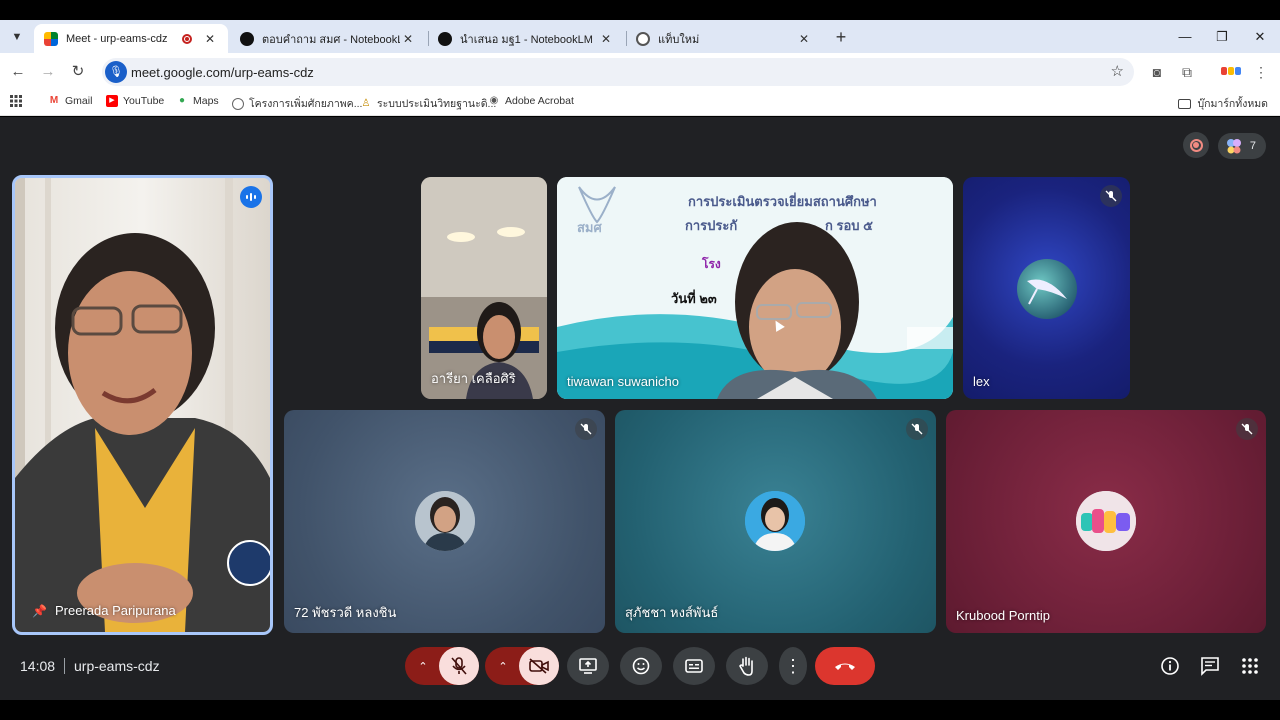 This screenshot has height=720, width=1280. What do you see at coordinates (694, 298) in the screenshot?
I see `slide-line4: วันที่ ๒๓` at bounding box center [694, 298].